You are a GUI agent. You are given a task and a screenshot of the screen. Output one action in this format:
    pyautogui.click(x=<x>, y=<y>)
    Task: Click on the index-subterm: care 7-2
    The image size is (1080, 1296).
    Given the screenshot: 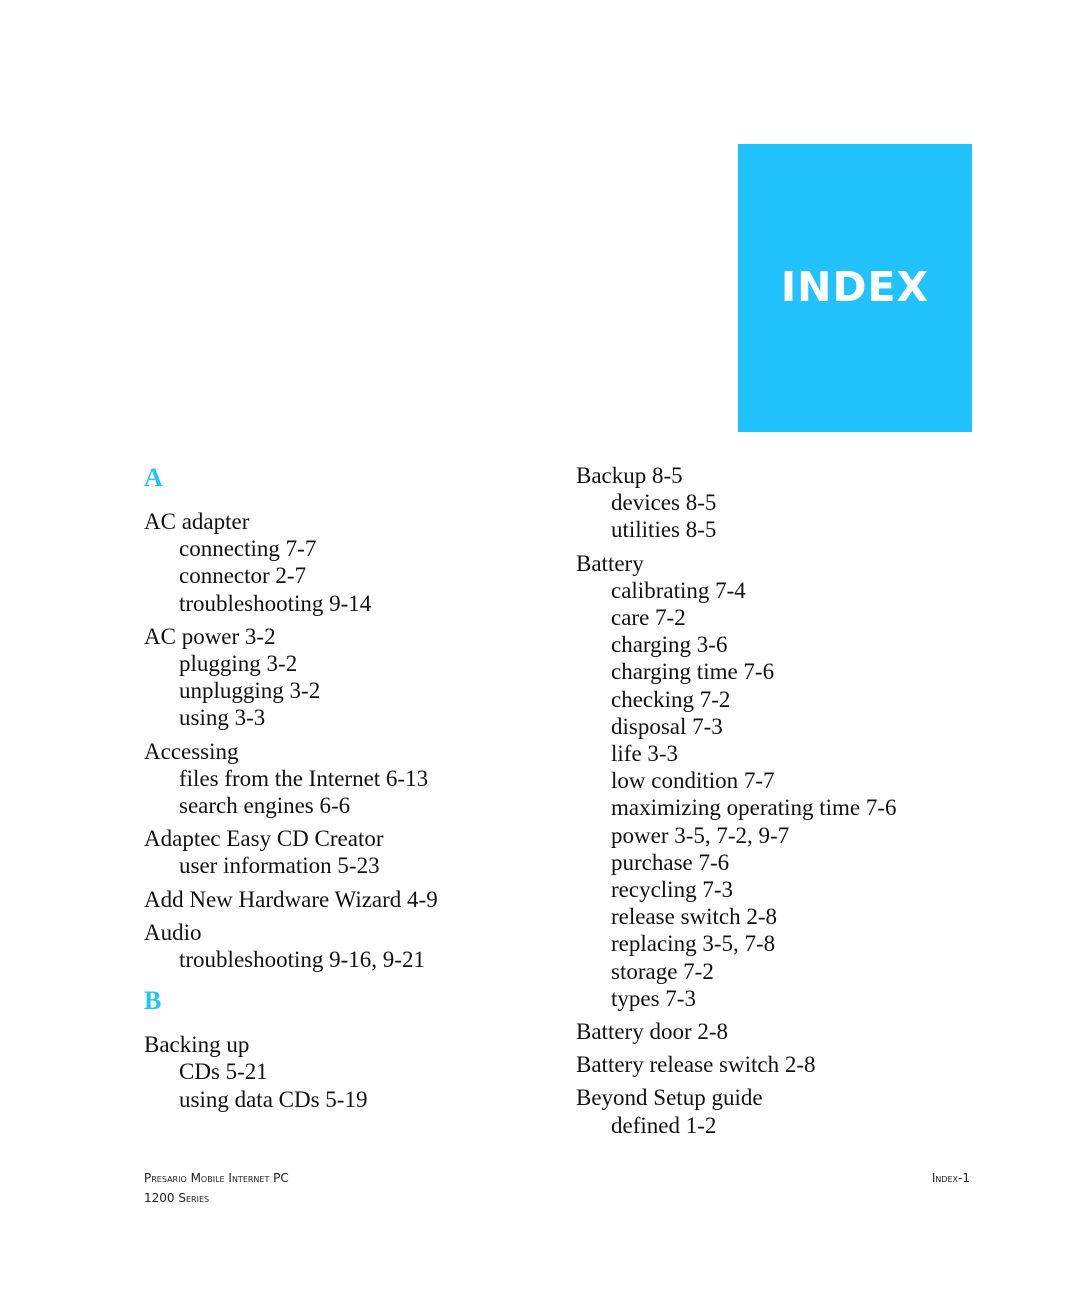 What is the action you would take?
    pyautogui.click(x=648, y=618)
    